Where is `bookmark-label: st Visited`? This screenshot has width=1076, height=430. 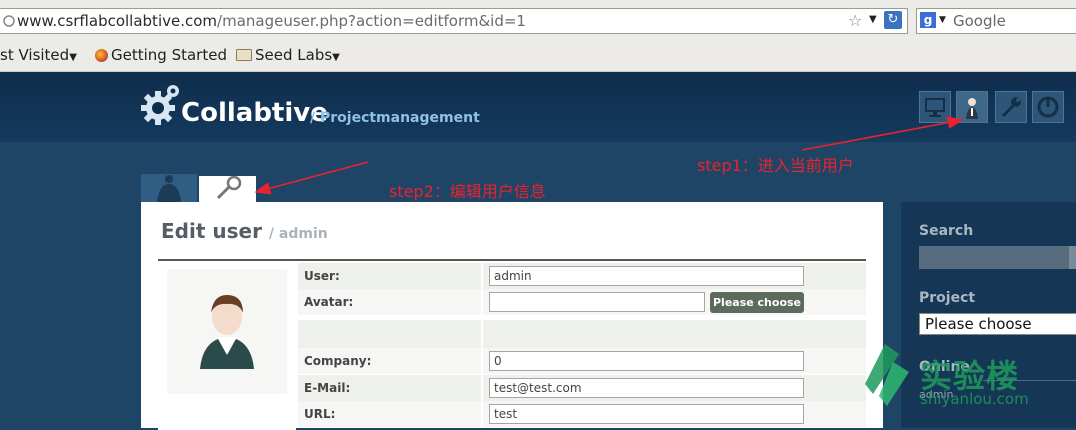 bookmark-label: st Visited is located at coordinates (35, 55).